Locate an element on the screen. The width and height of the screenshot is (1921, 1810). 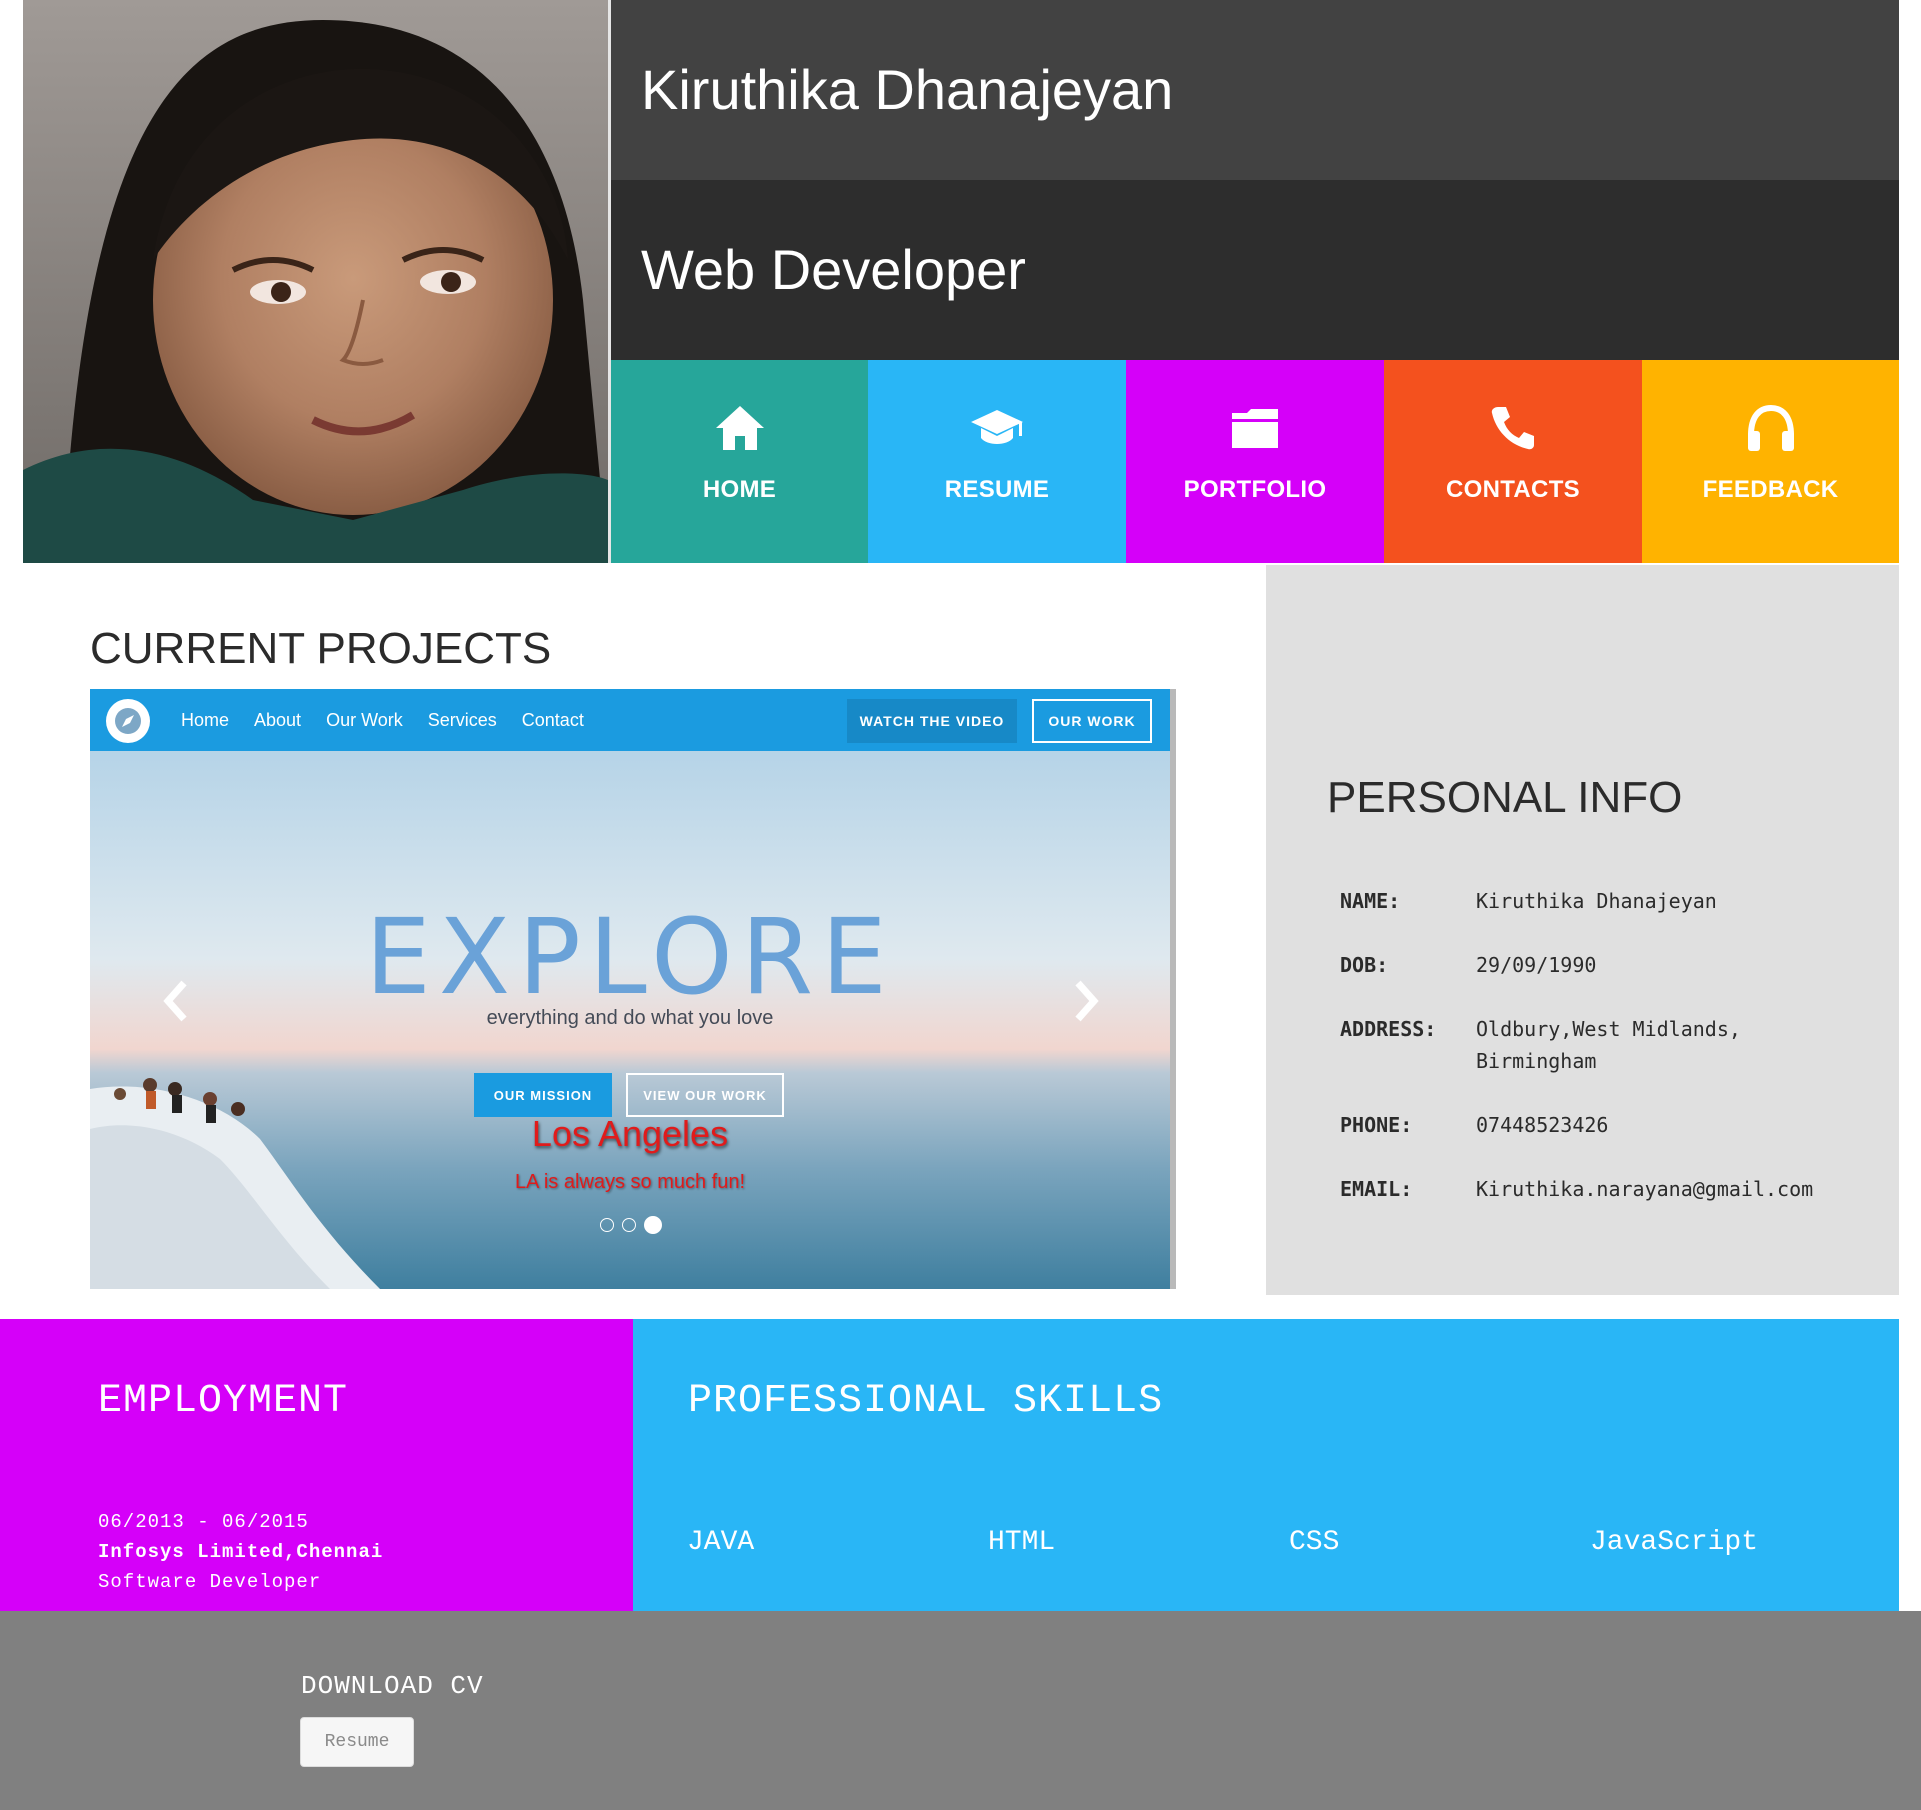
info-label-dob: DOB: is located at coordinates (1364, 965).